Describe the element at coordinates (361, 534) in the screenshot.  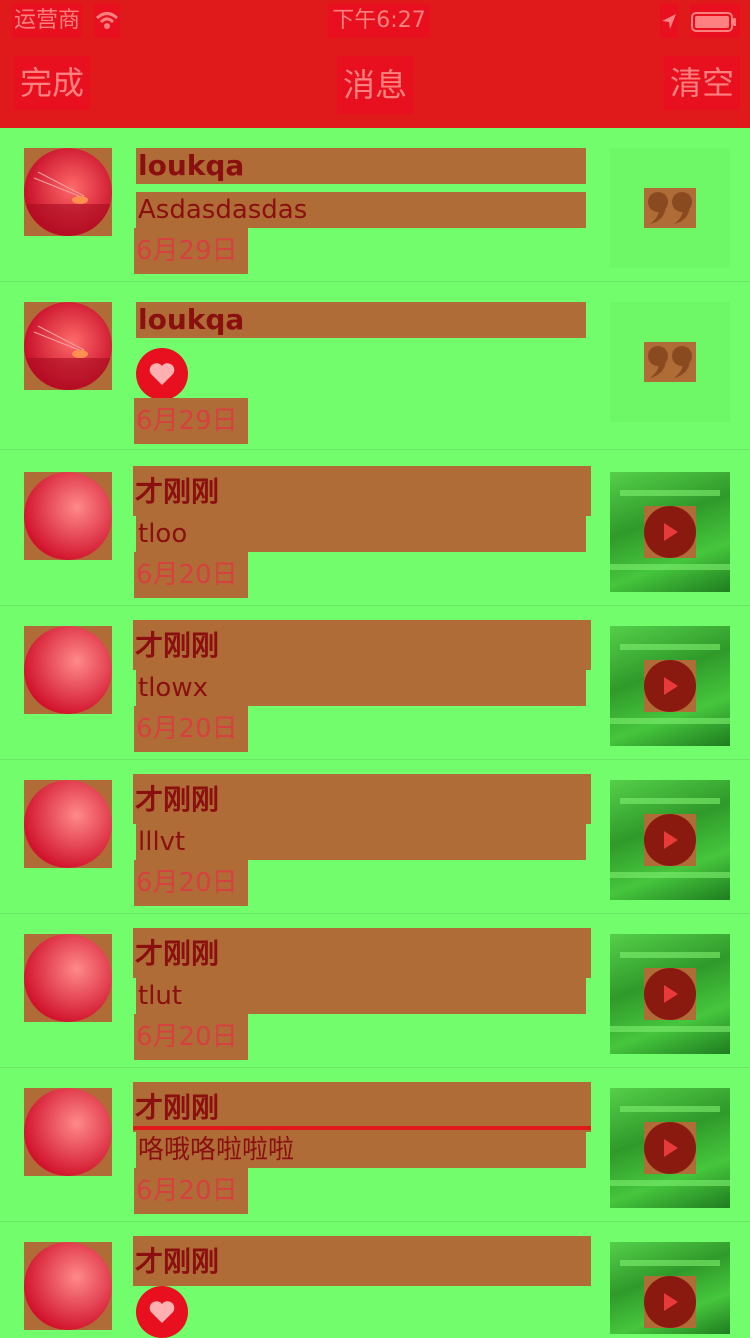
I see `message-box: tloo` at that location.